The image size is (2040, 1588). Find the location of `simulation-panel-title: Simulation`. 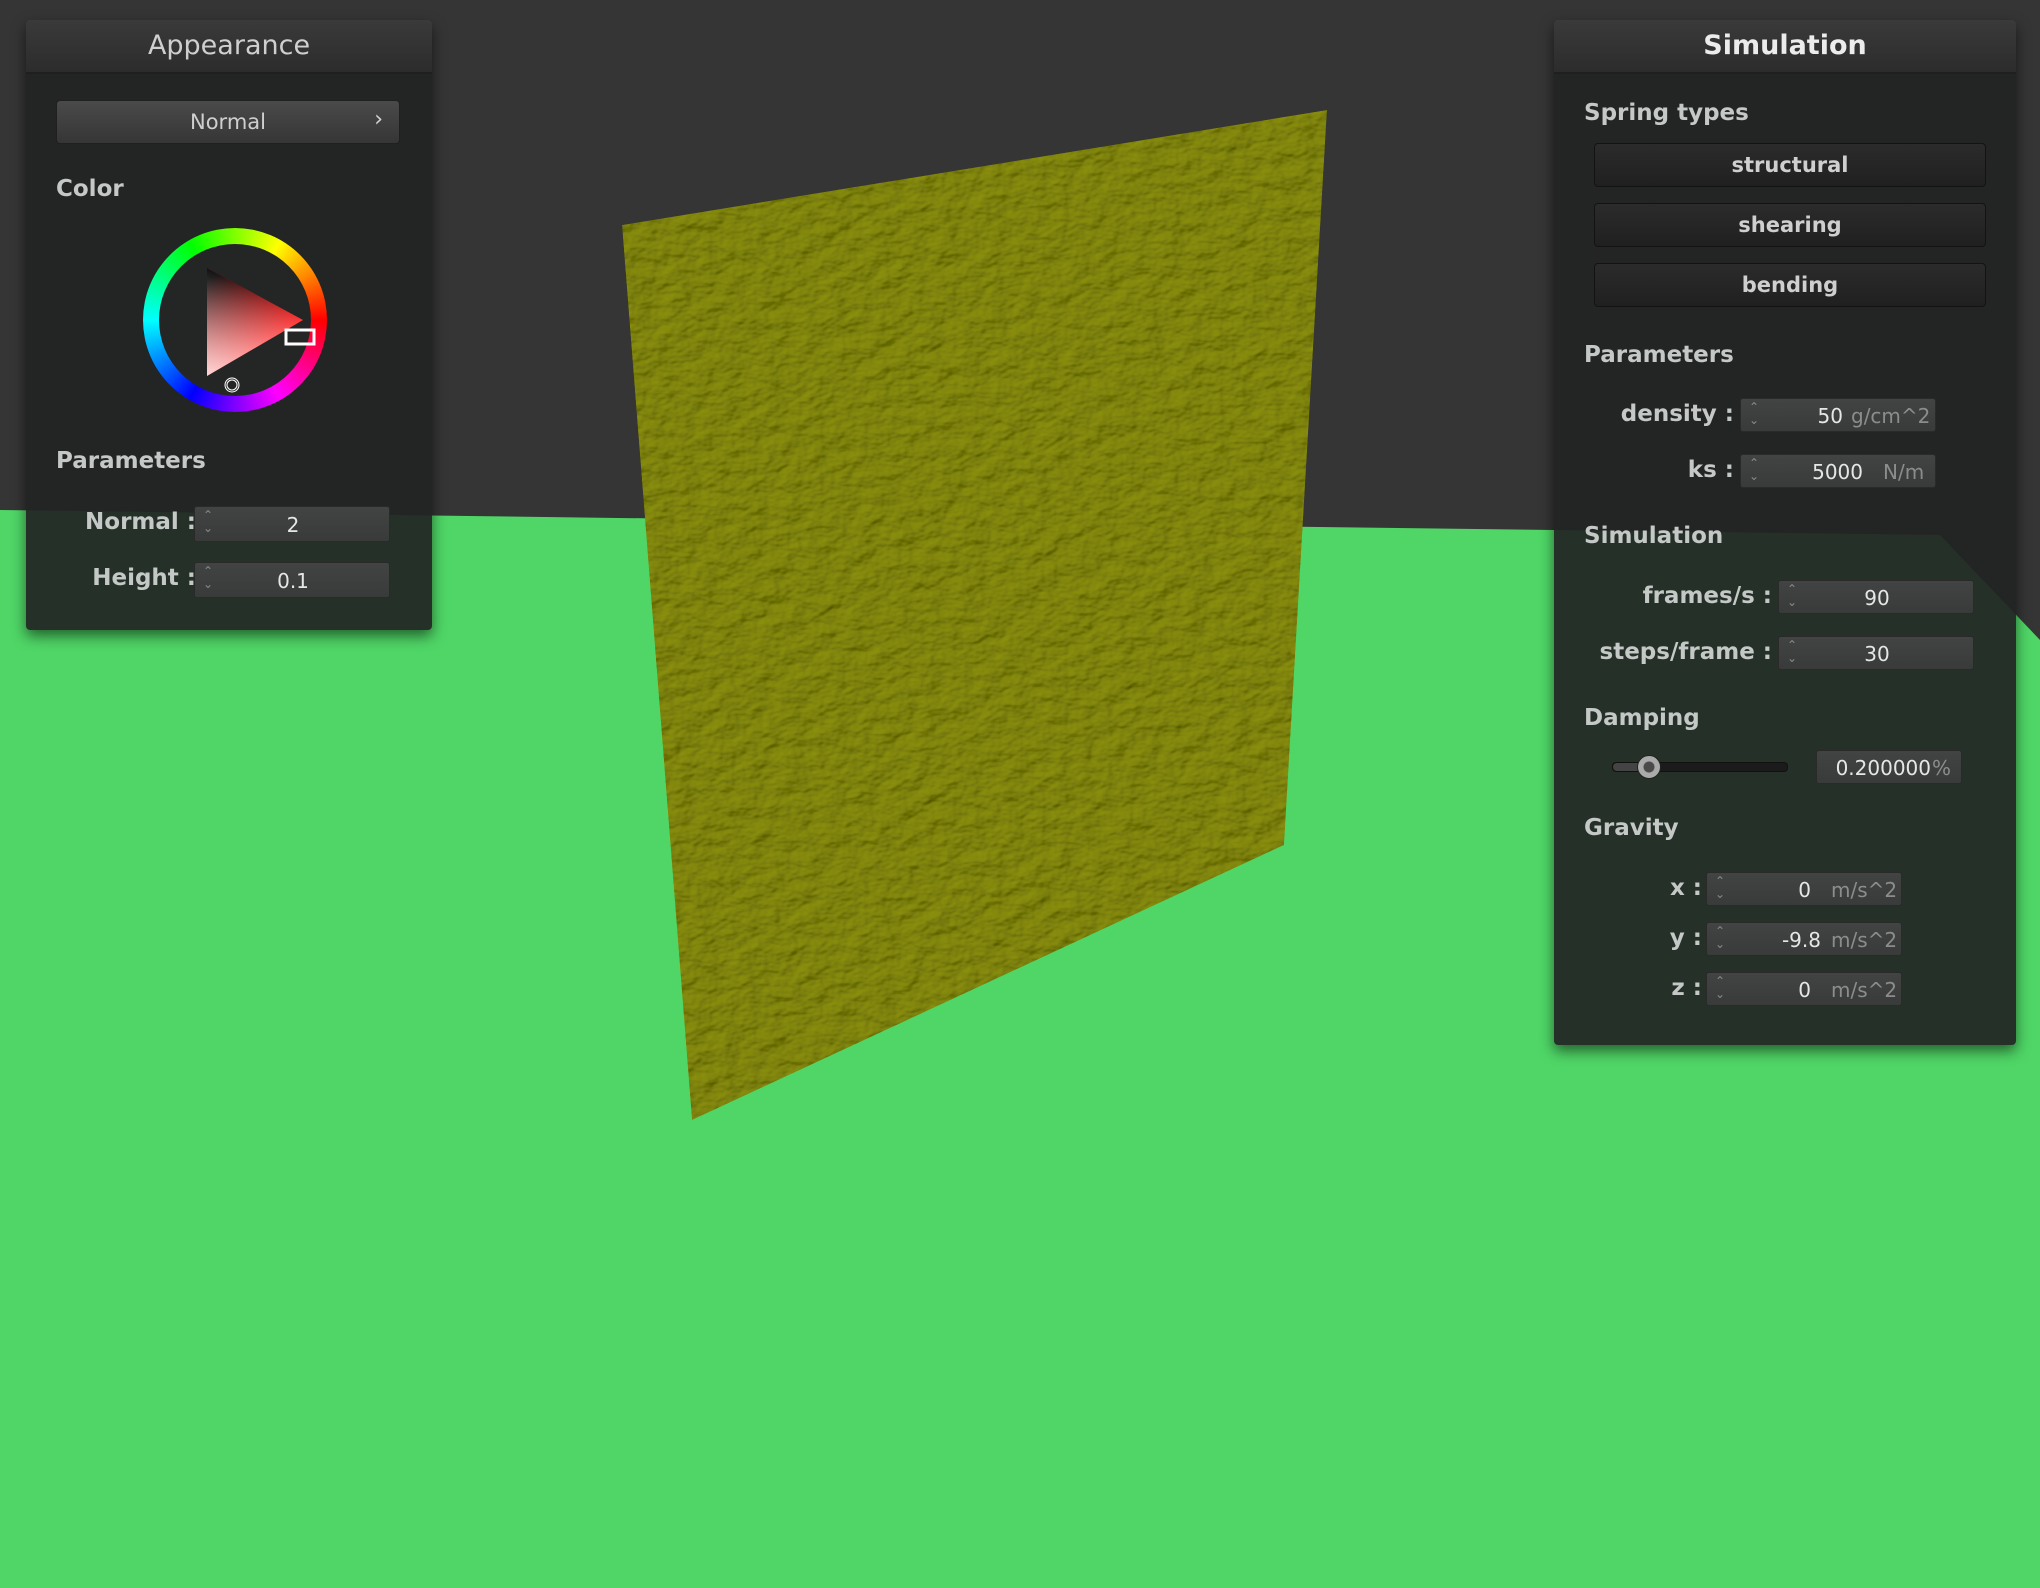

simulation-panel-title: Simulation is located at coordinates (1785, 47).